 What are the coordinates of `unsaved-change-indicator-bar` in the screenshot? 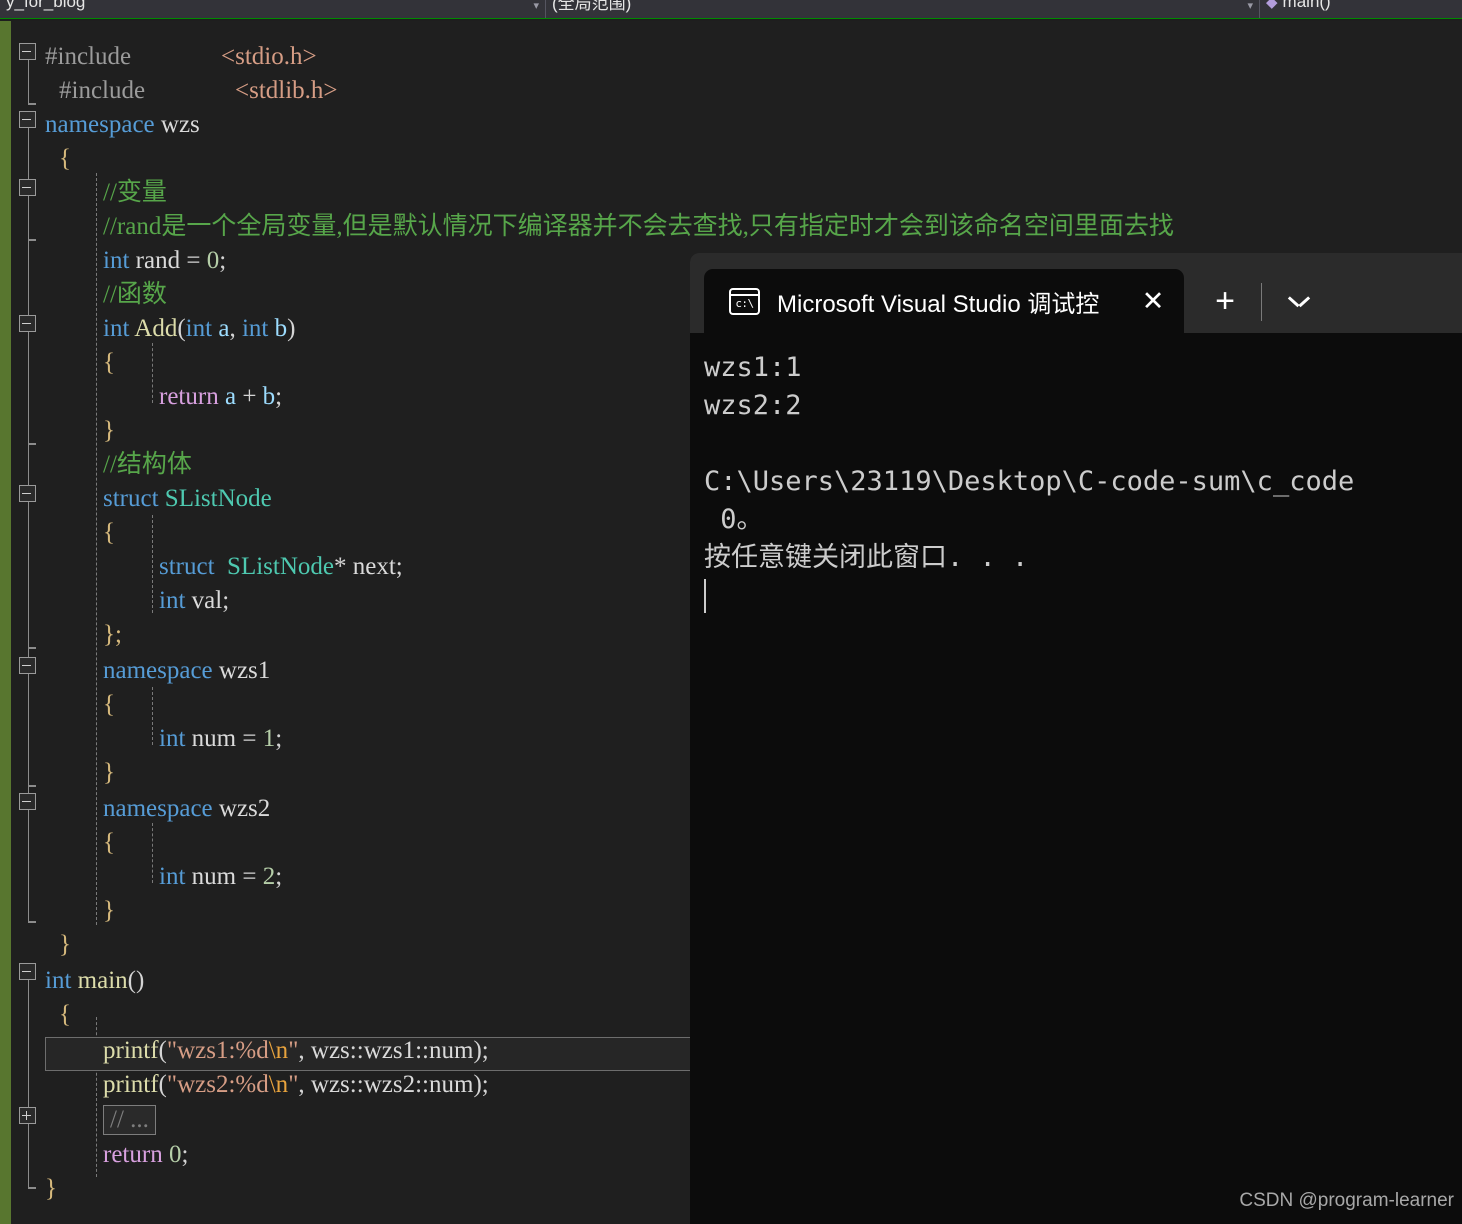 It's located at (5, 622).